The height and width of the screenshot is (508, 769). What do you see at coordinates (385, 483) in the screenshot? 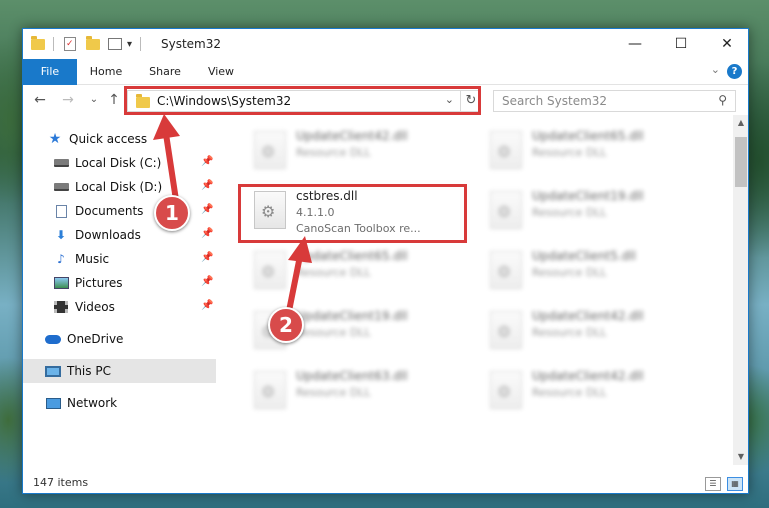
I see `status-bar: 147 items ☰ ▦` at bounding box center [385, 483].